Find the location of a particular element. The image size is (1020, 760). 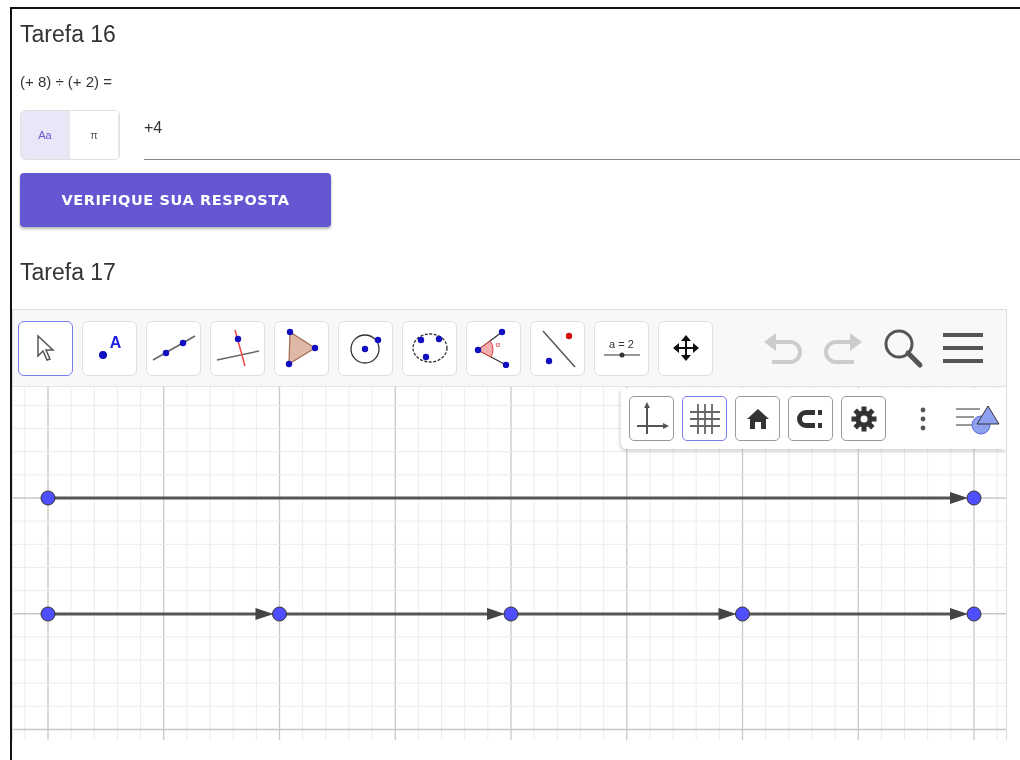

line-icon is located at coordinates (173, 348).